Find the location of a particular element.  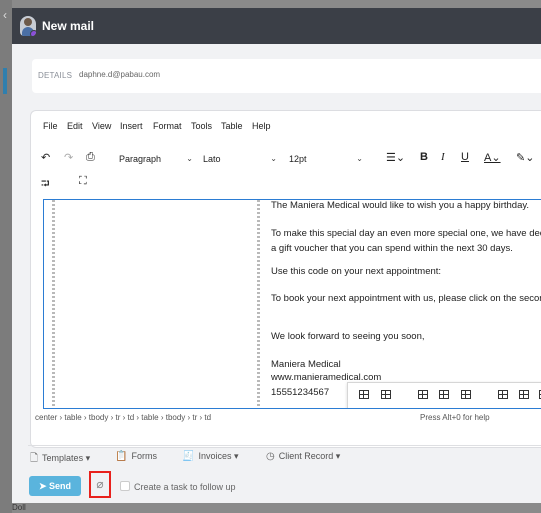

font-size-select: 12pt ⌄ is located at coordinates (326, 159).